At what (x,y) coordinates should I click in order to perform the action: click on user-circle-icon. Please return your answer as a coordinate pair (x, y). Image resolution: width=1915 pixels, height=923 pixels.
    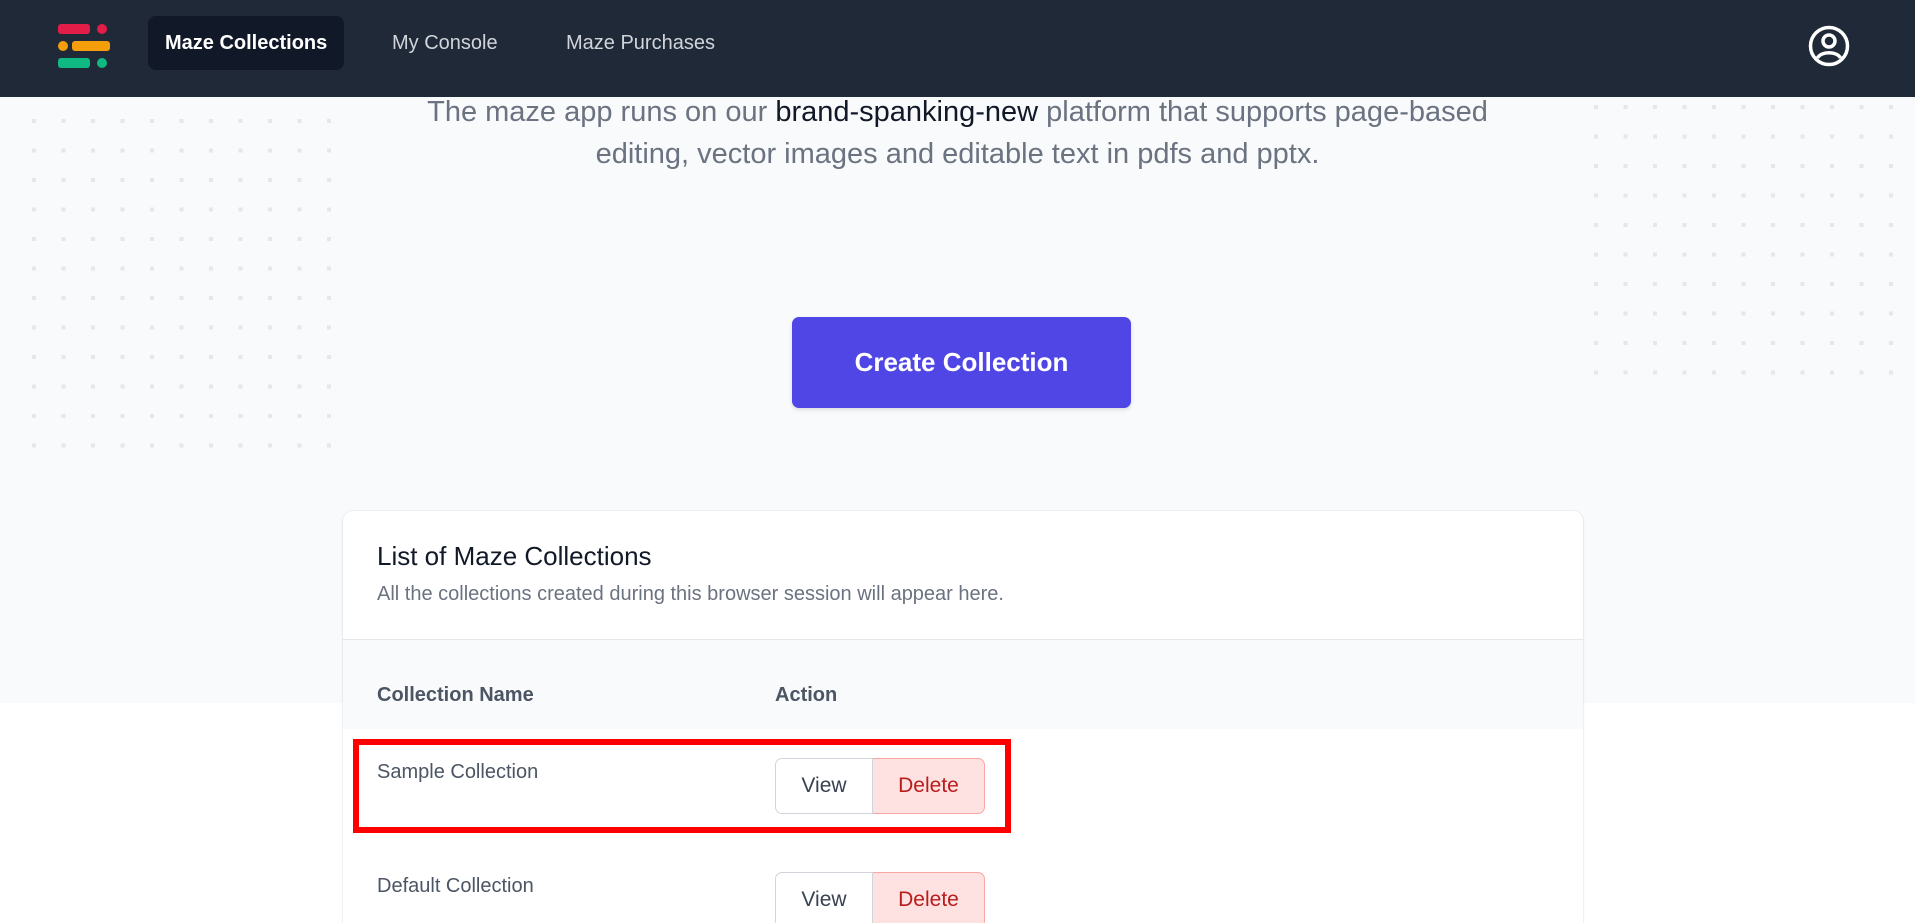
    Looking at the image, I should click on (1829, 46).